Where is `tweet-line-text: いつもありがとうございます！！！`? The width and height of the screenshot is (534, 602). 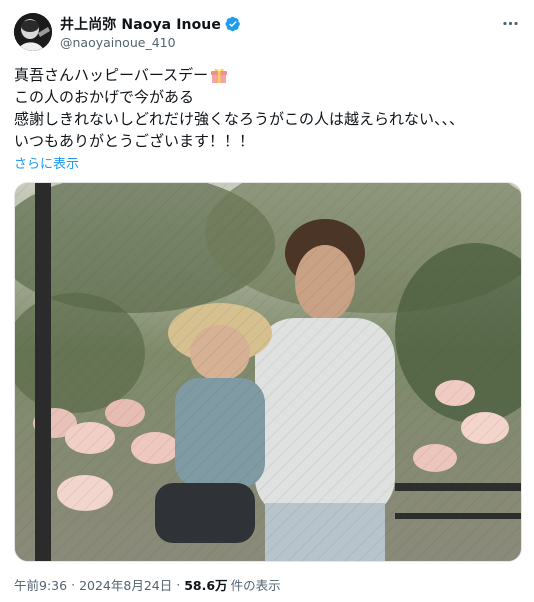
tweet-line-text: いつもありがとうございます！！！ is located at coordinates (134, 141).